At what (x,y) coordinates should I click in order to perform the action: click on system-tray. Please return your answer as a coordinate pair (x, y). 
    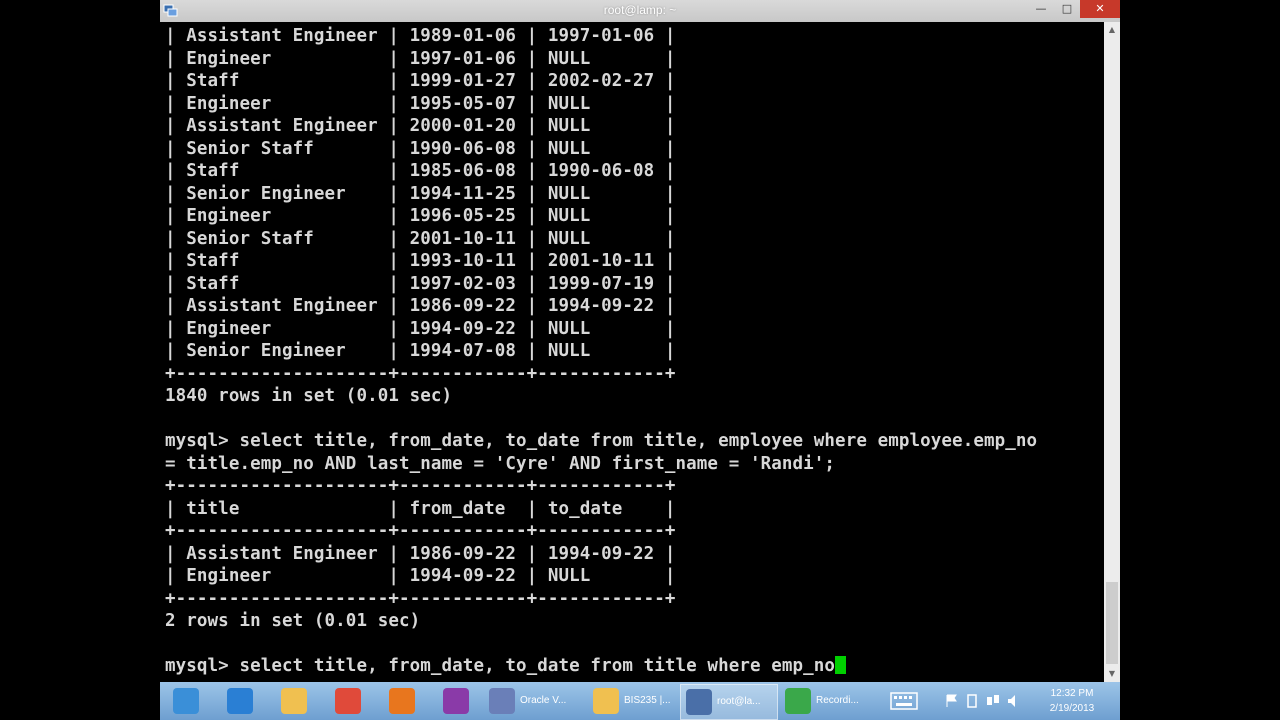
    Looking at the image, I should click on (956, 701).